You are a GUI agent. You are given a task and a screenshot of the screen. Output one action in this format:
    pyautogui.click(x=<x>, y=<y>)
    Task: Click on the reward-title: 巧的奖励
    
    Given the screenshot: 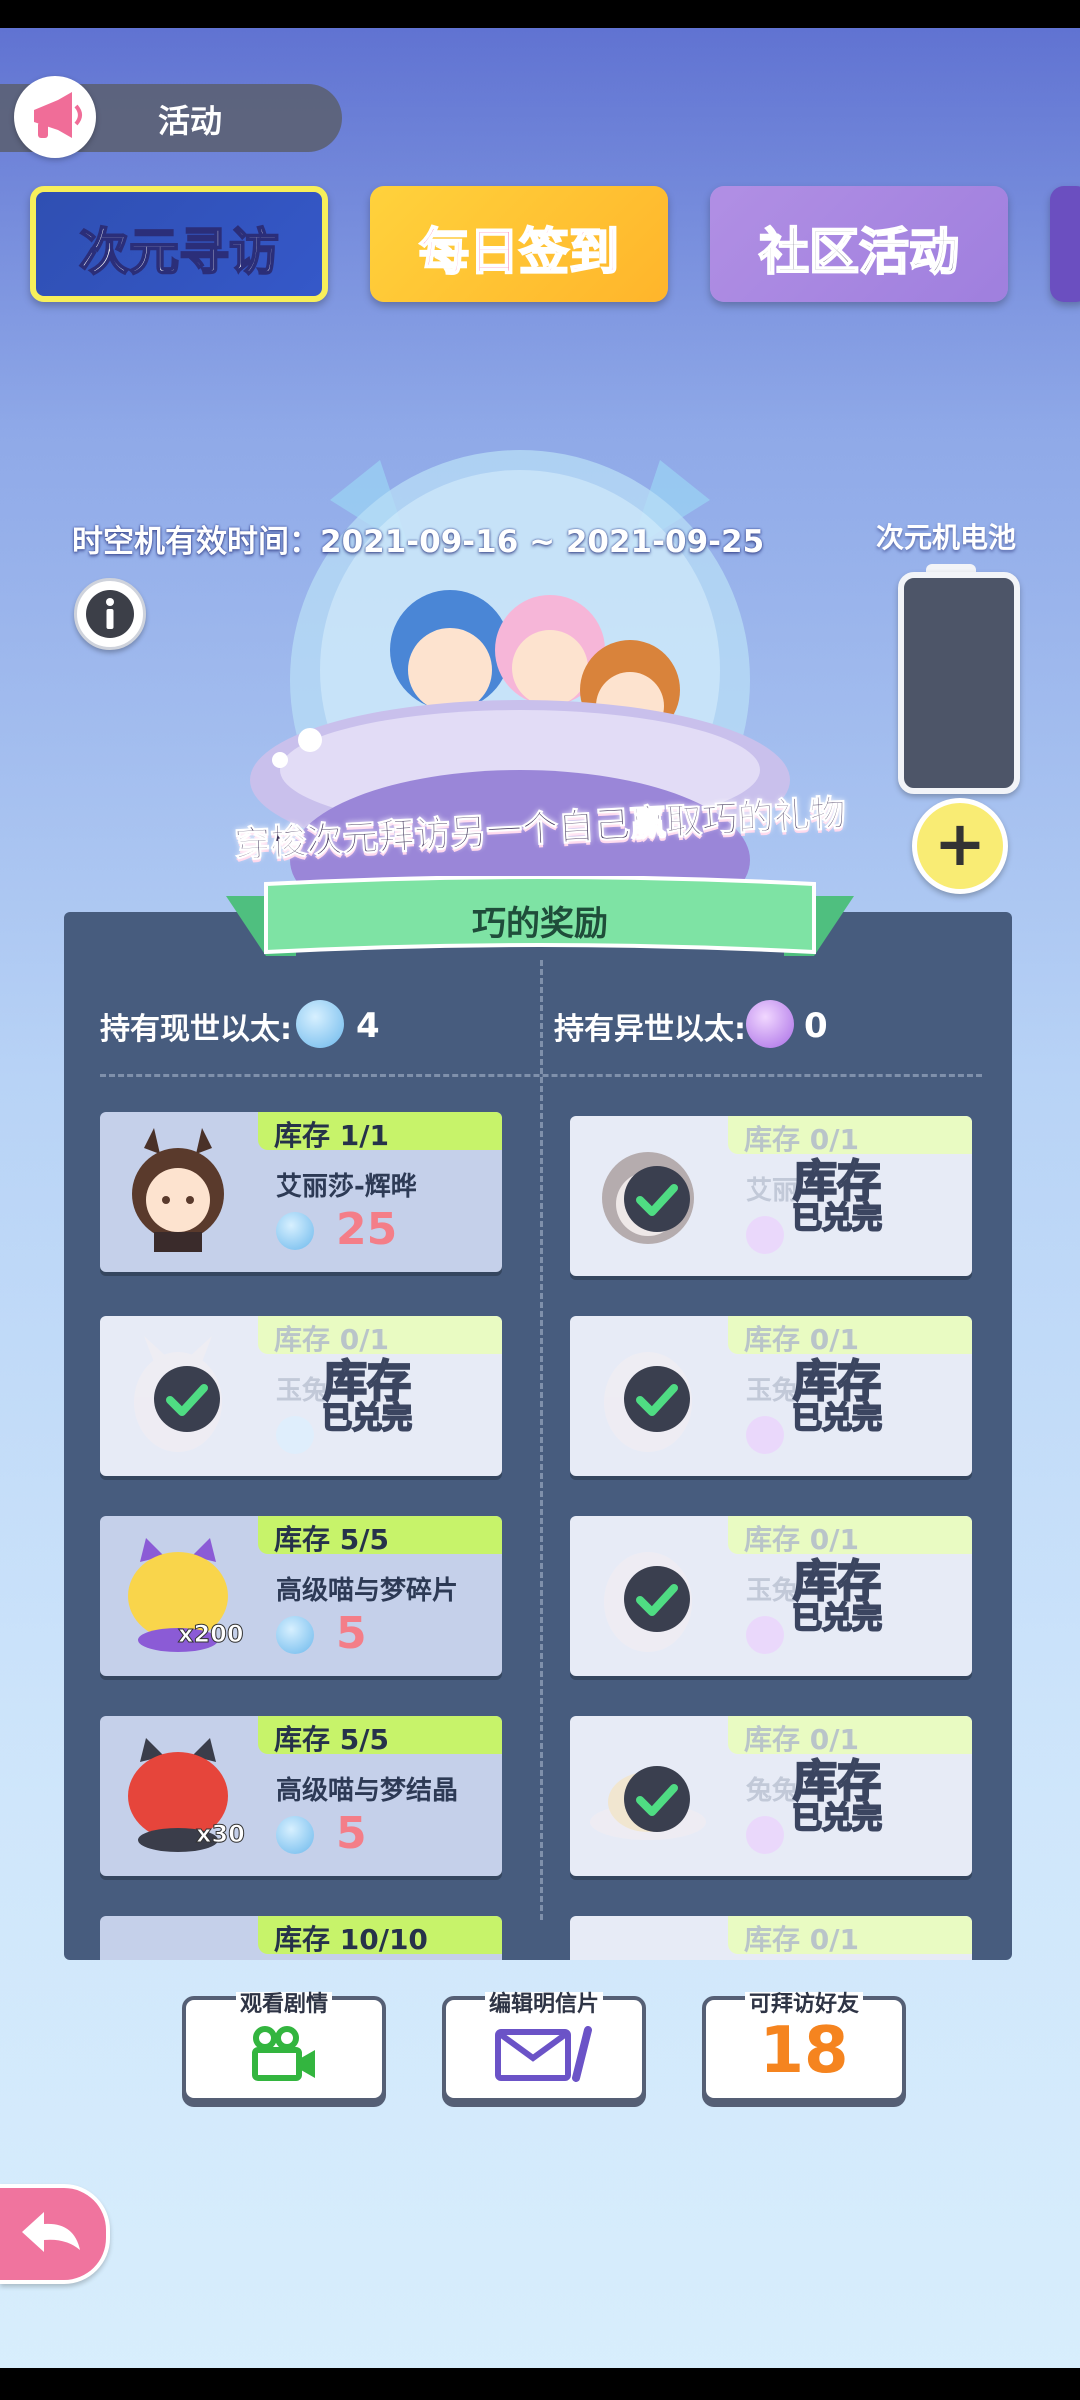 What is the action you would take?
    pyautogui.click(x=540, y=924)
    